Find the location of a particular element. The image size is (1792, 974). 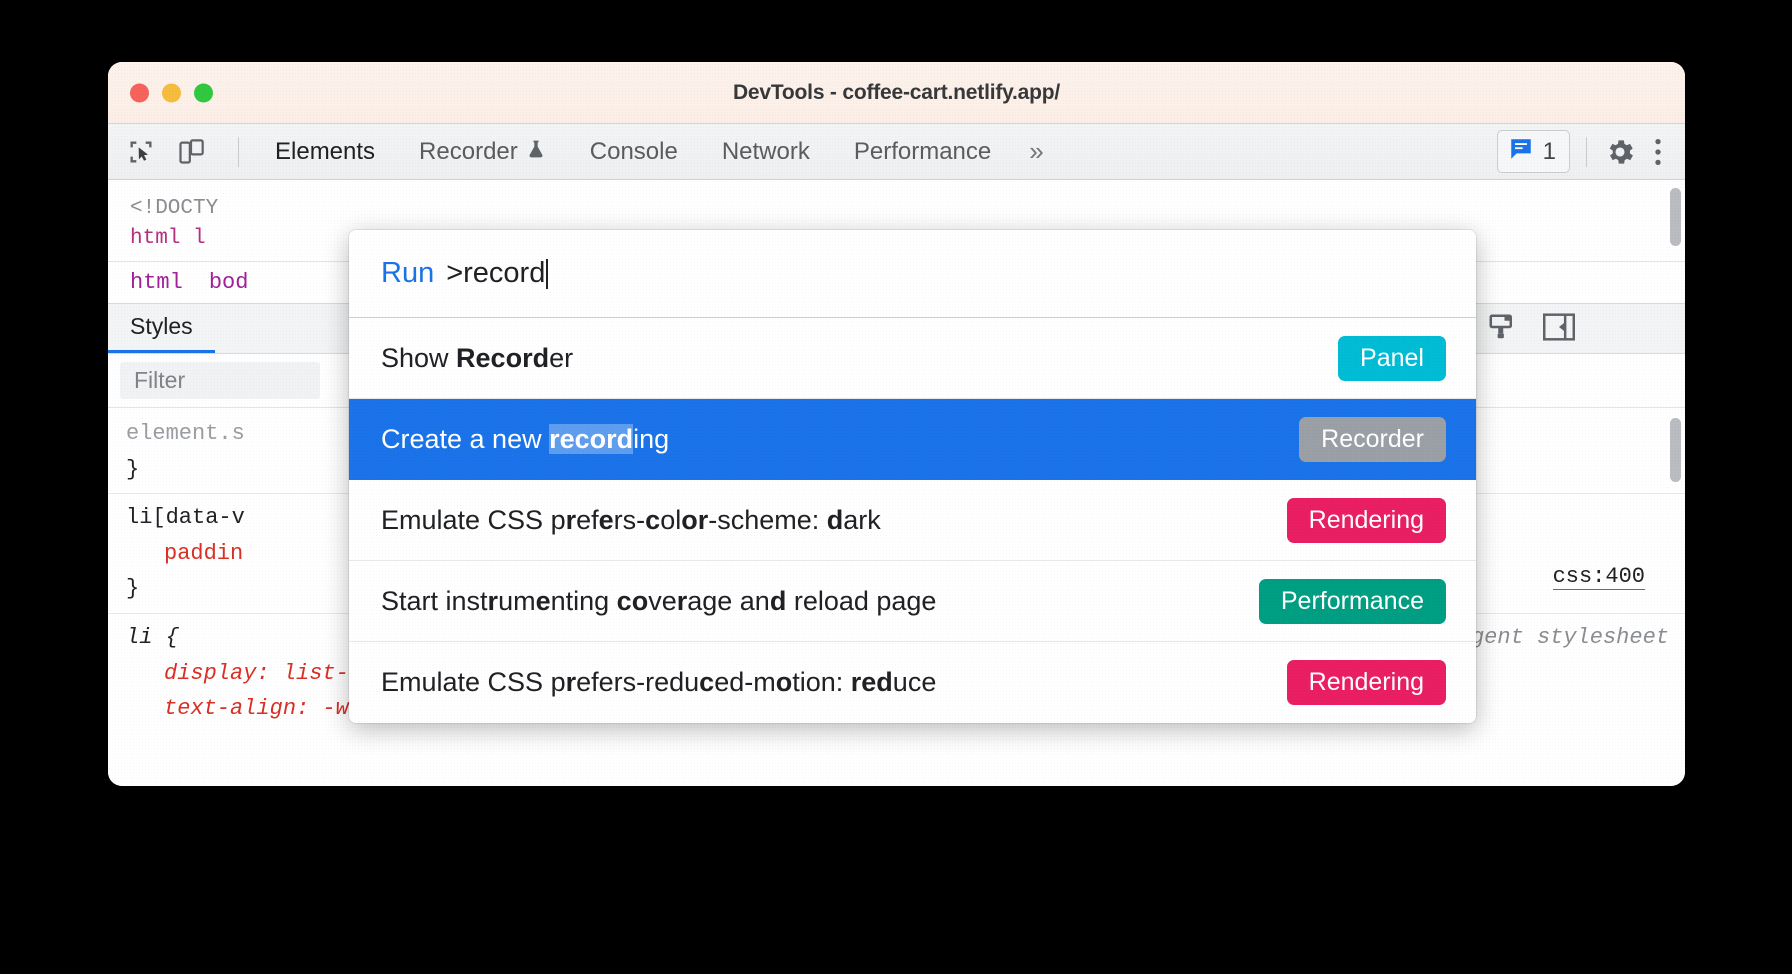

maximize-window-button is located at coordinates (203, 92).